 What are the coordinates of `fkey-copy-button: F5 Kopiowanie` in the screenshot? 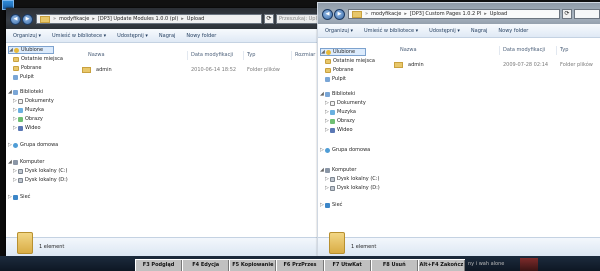 It's located at (253, 265).